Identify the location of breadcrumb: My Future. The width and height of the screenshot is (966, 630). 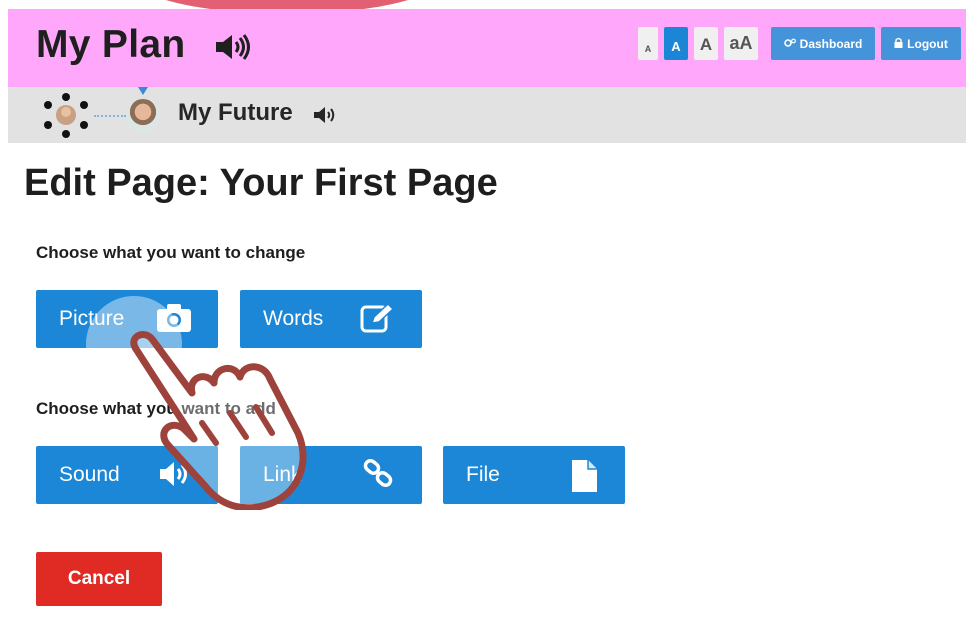
(487, 115).